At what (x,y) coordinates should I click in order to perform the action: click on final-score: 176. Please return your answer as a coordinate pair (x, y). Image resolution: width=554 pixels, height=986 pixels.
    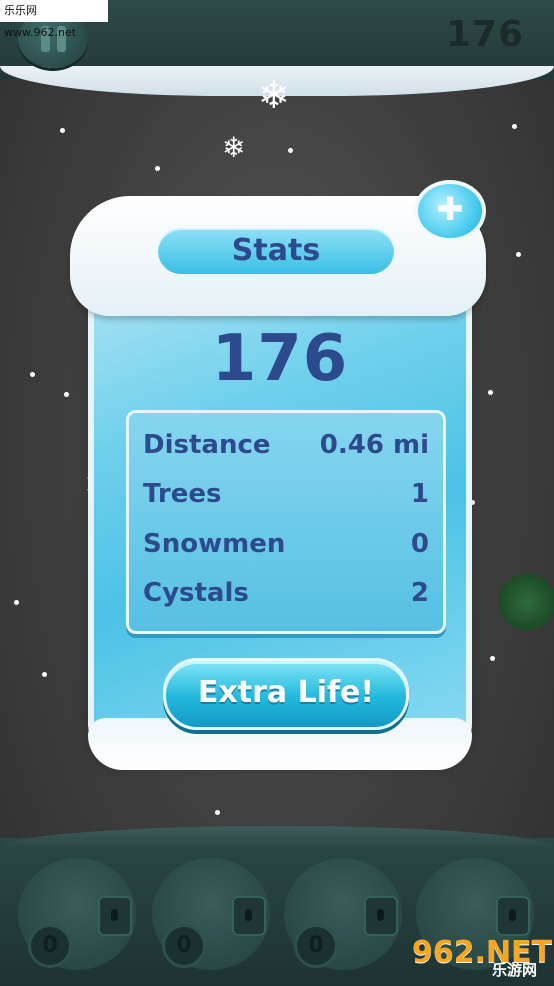
    Looking at the image, I should click on (280, 359).